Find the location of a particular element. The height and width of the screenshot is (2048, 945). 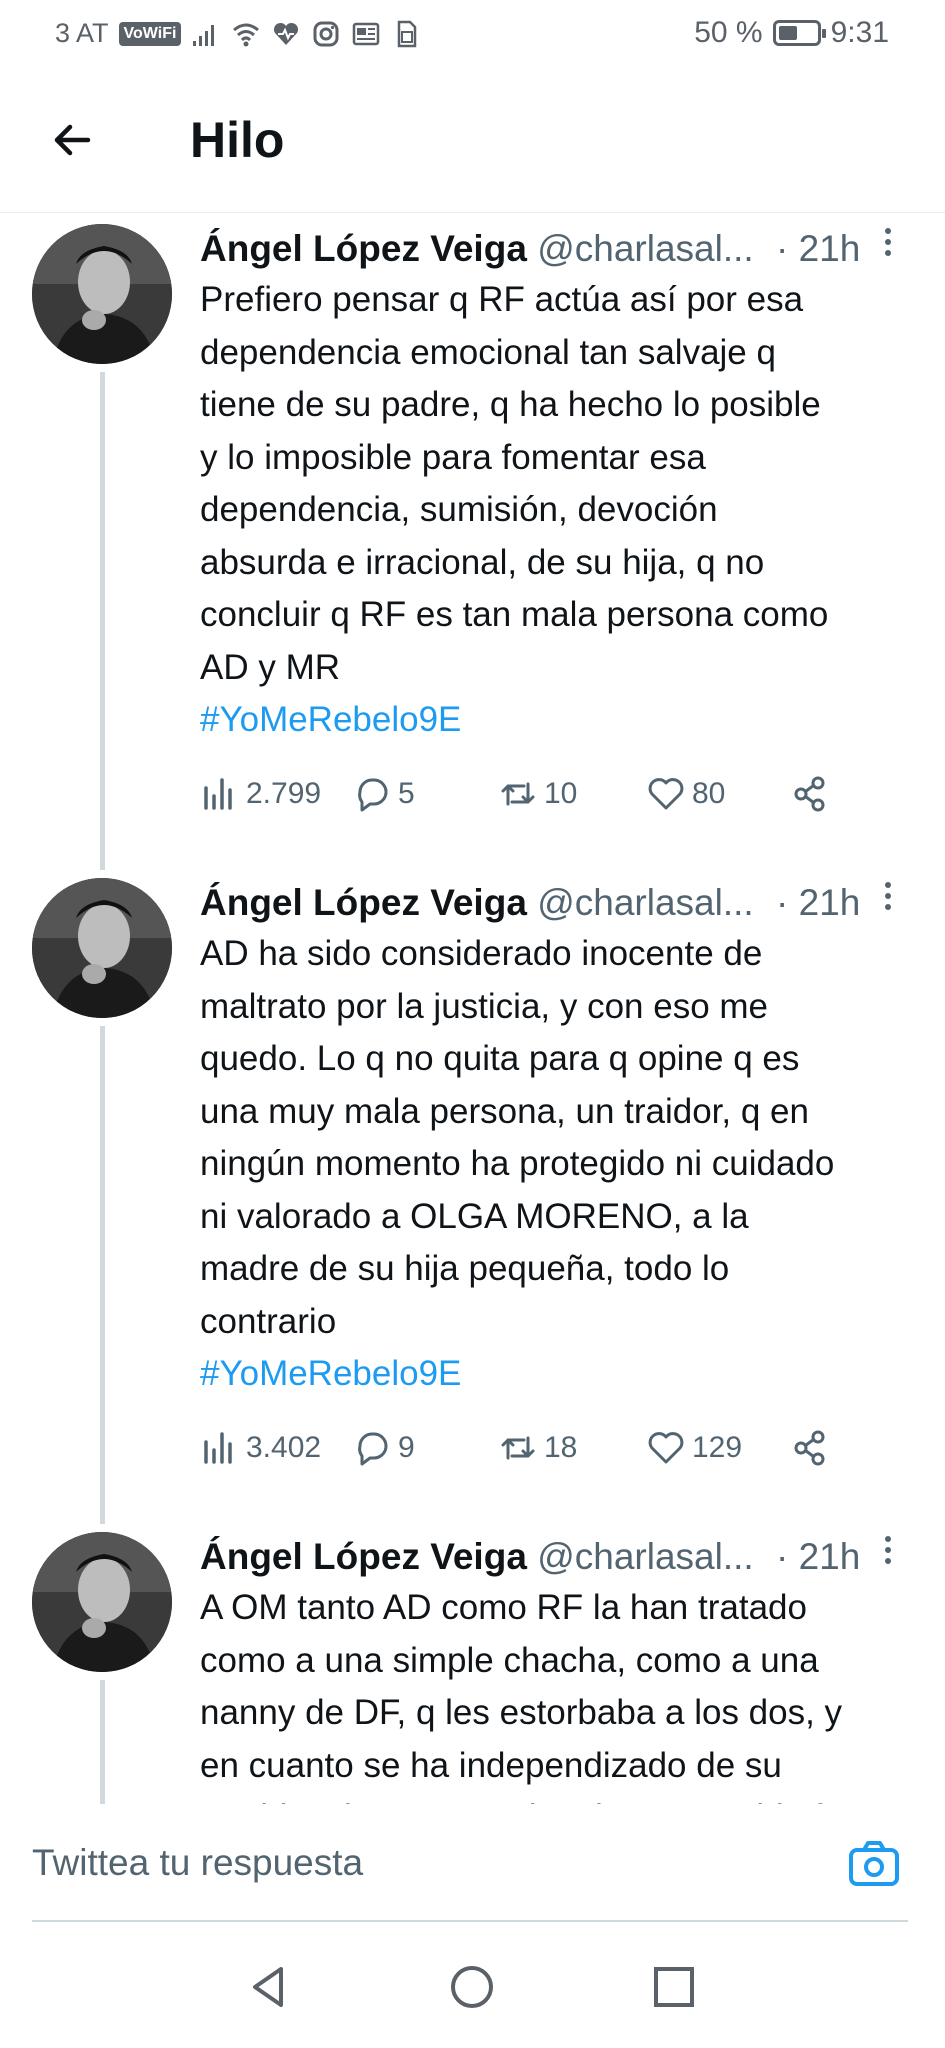

retweet-button: 10 is located at coordinates (537, 794).